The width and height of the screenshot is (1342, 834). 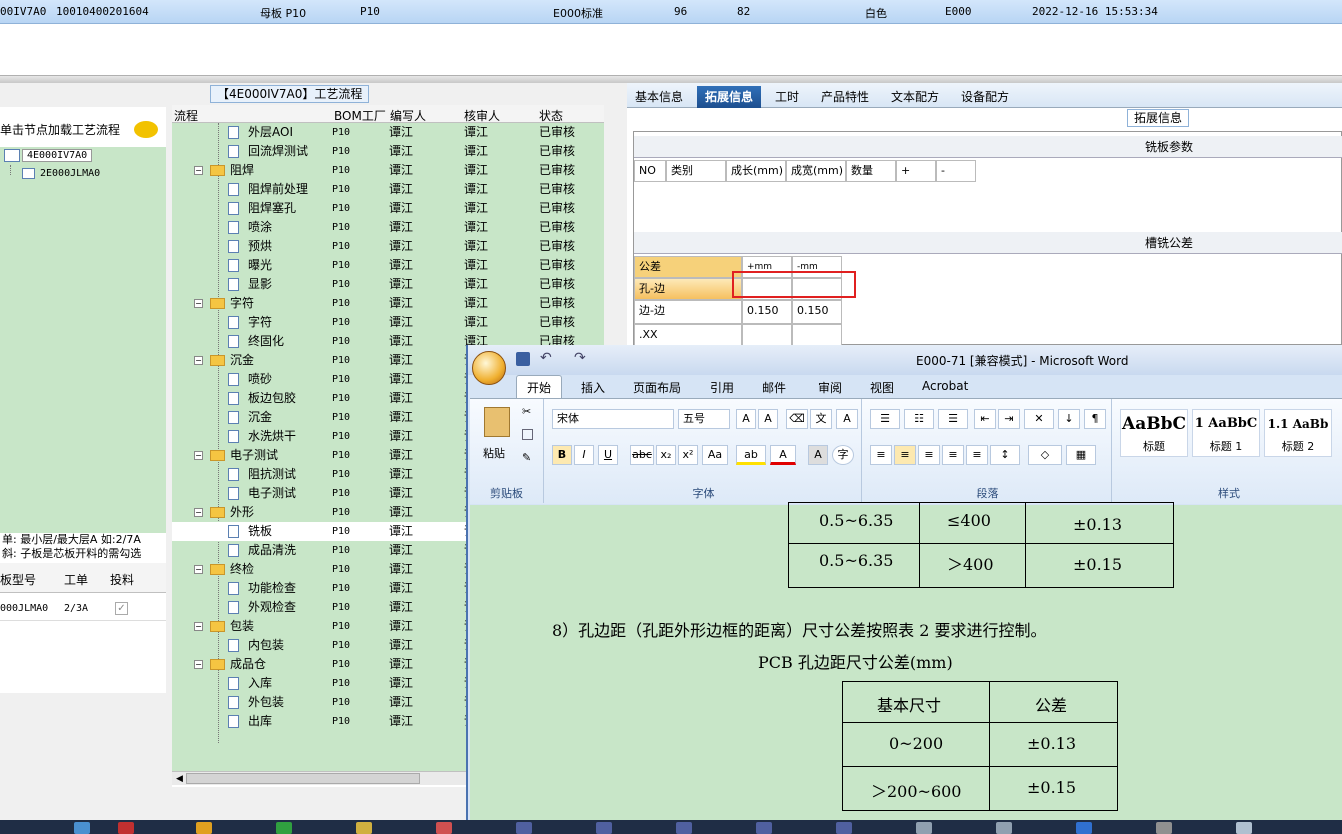 I want to click on shading-icon: ◇, so click(x=1045, y=455).